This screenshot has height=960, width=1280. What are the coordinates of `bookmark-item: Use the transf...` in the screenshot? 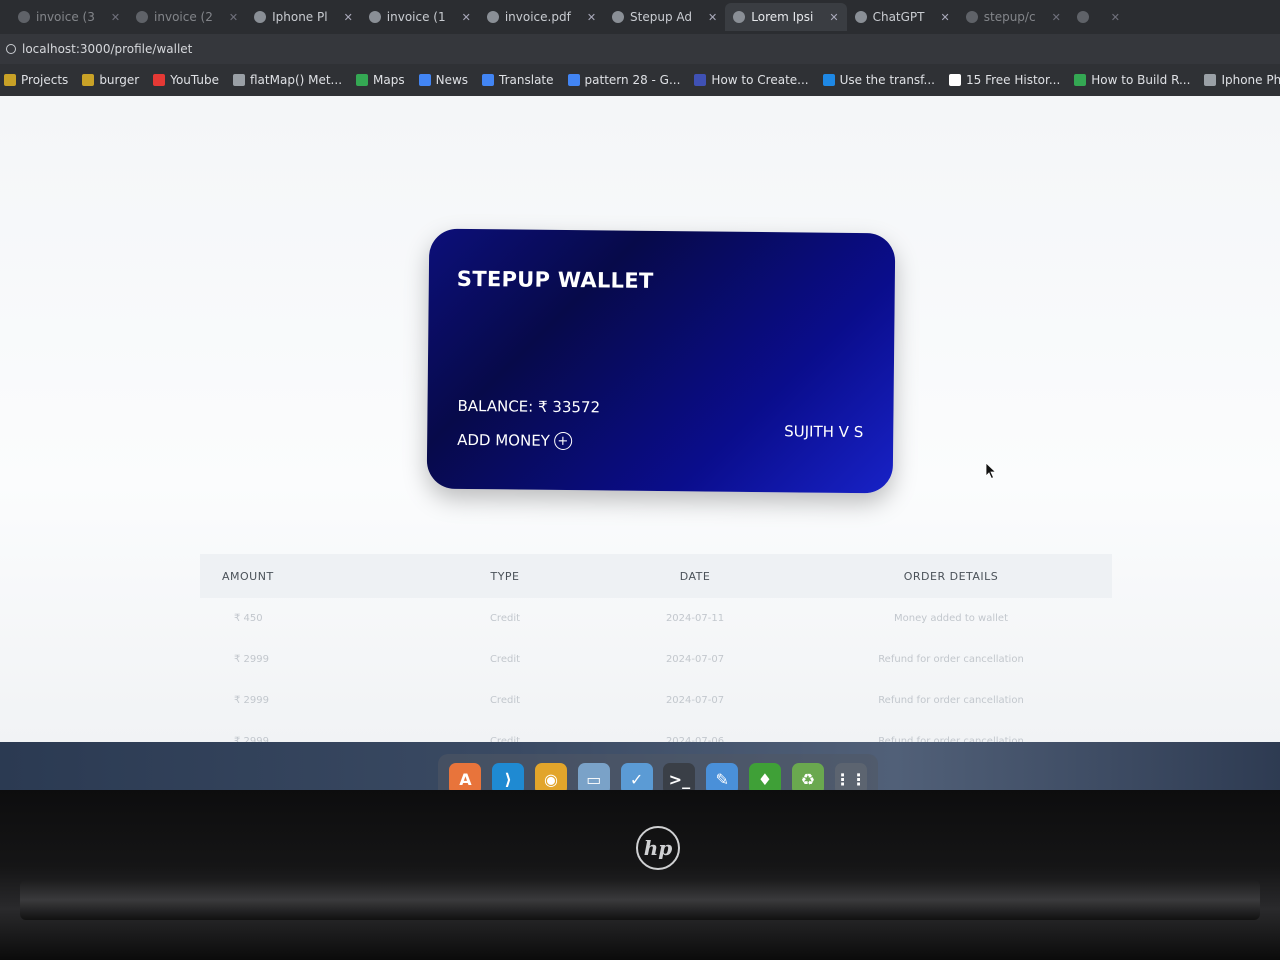 It's located at (878, 80).